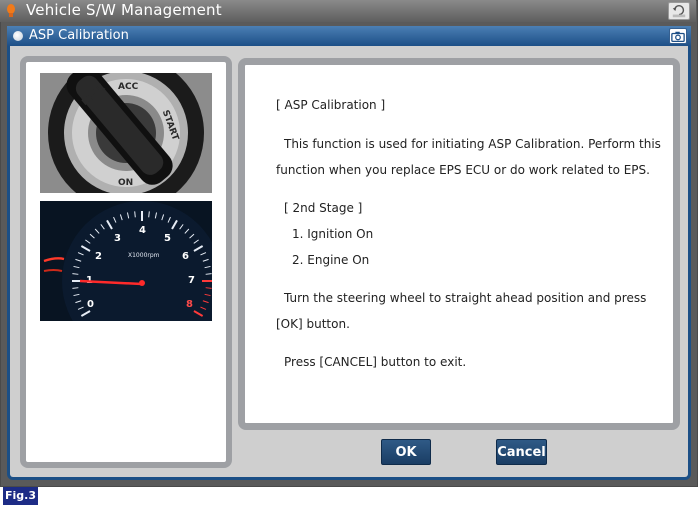 This screenshot has height=510, width=700. What do you see at coordinates (142, 230) in the screenshot?
I see `tach-number-4: 4` at bounding box center [142, 230].